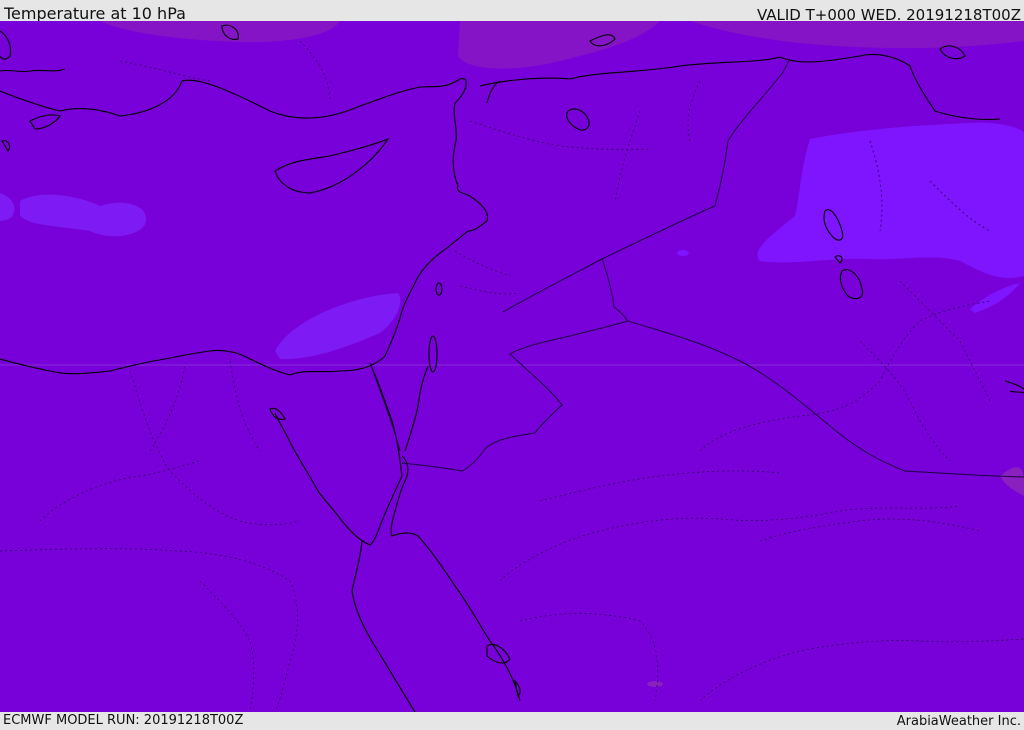  What do you see at coordinates (655, 684) in the screenshot?
I see `warm-spot-south` at bounding box center [655, 684].